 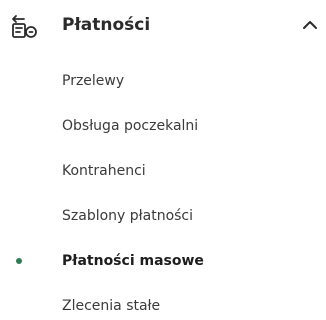 I want to click on section-title: Płatności, so click(x=106, y=25).